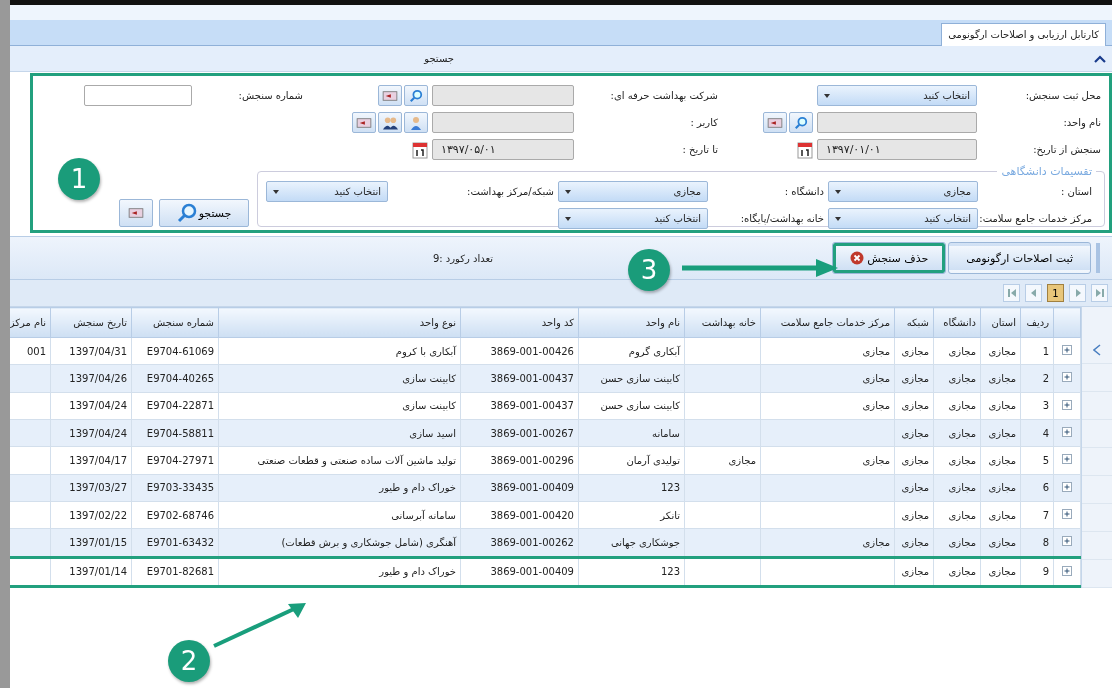 Image resolution: width=1112 pixels, height=688 pixels. Describe the element at coordinates (1033, 293) in the screenshot. I see `previous-page-icon` at that location.